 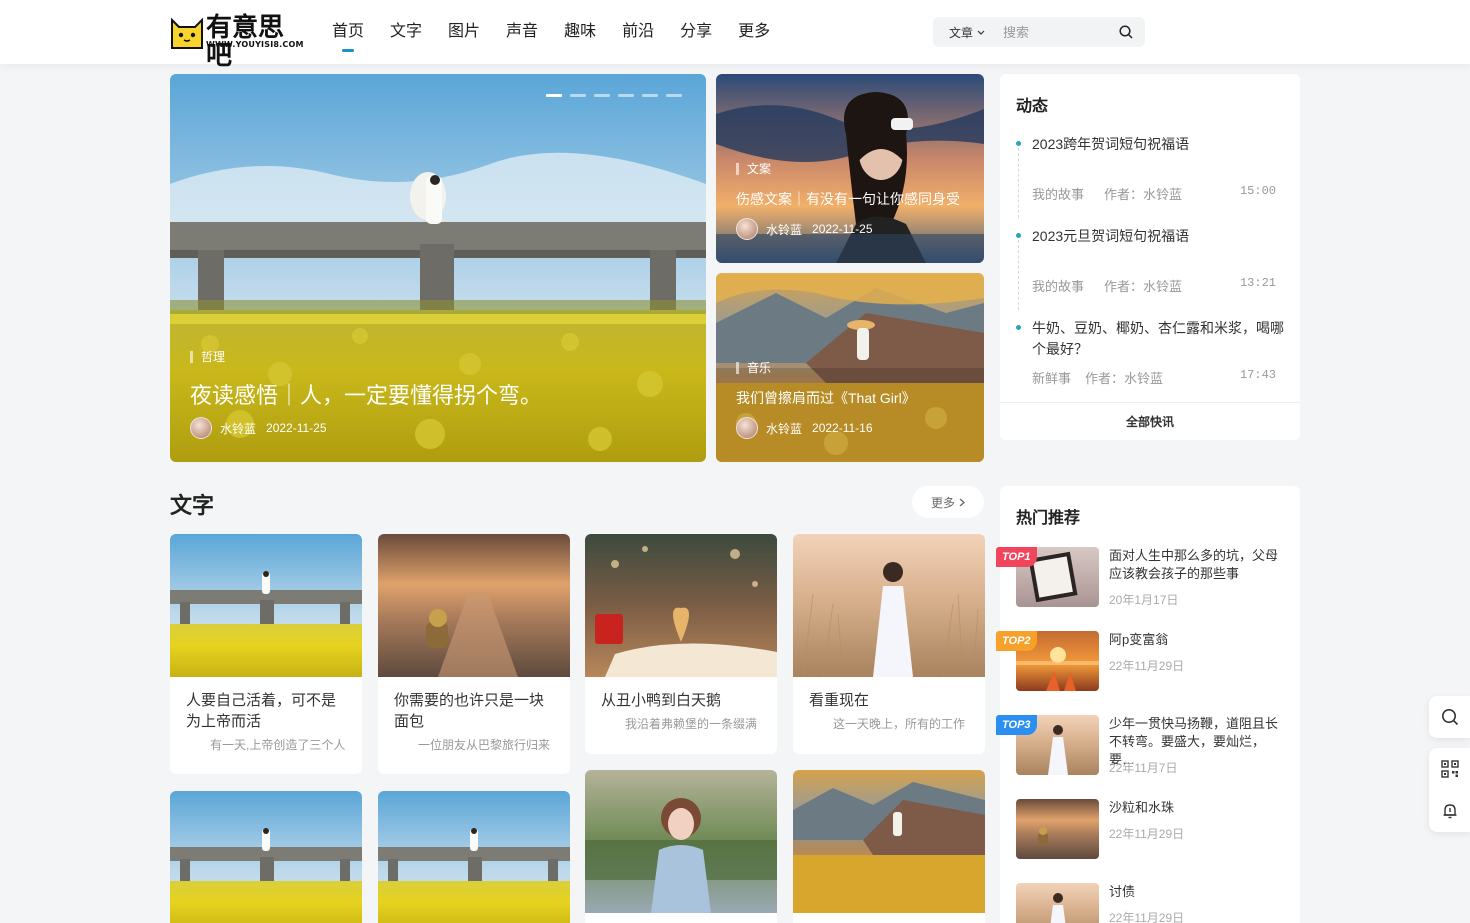 What do you see at coordinates (842, 428) in the screenshot?
I see `post-date: 2022-11-16` at bounding box center [842, 428].